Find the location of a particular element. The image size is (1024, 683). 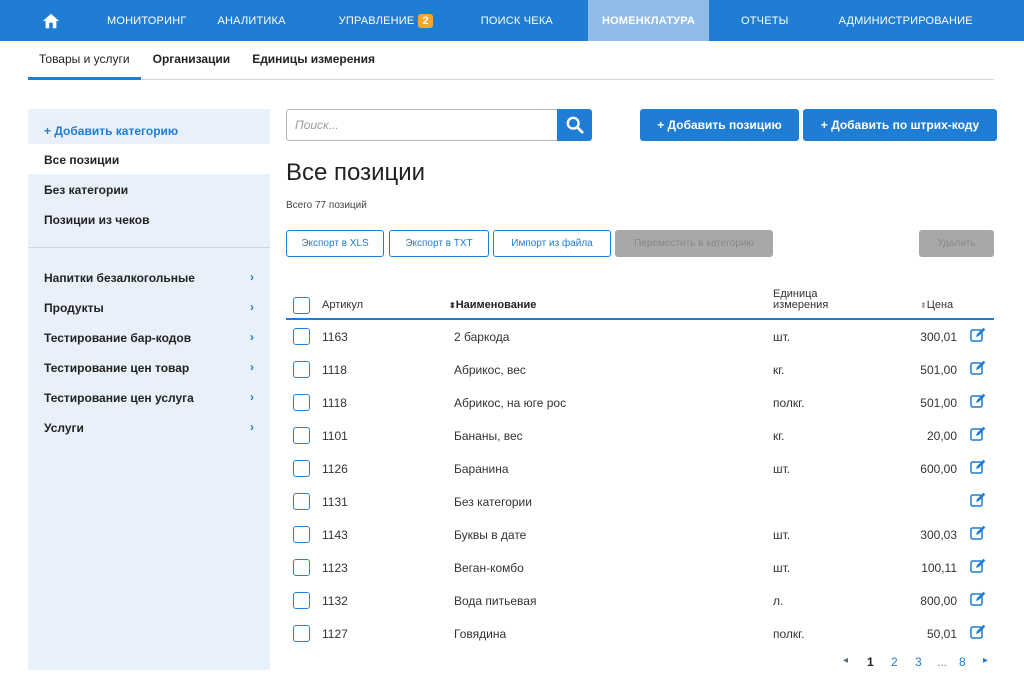

notification-badge: 2 is located at coordinates (425, 20).